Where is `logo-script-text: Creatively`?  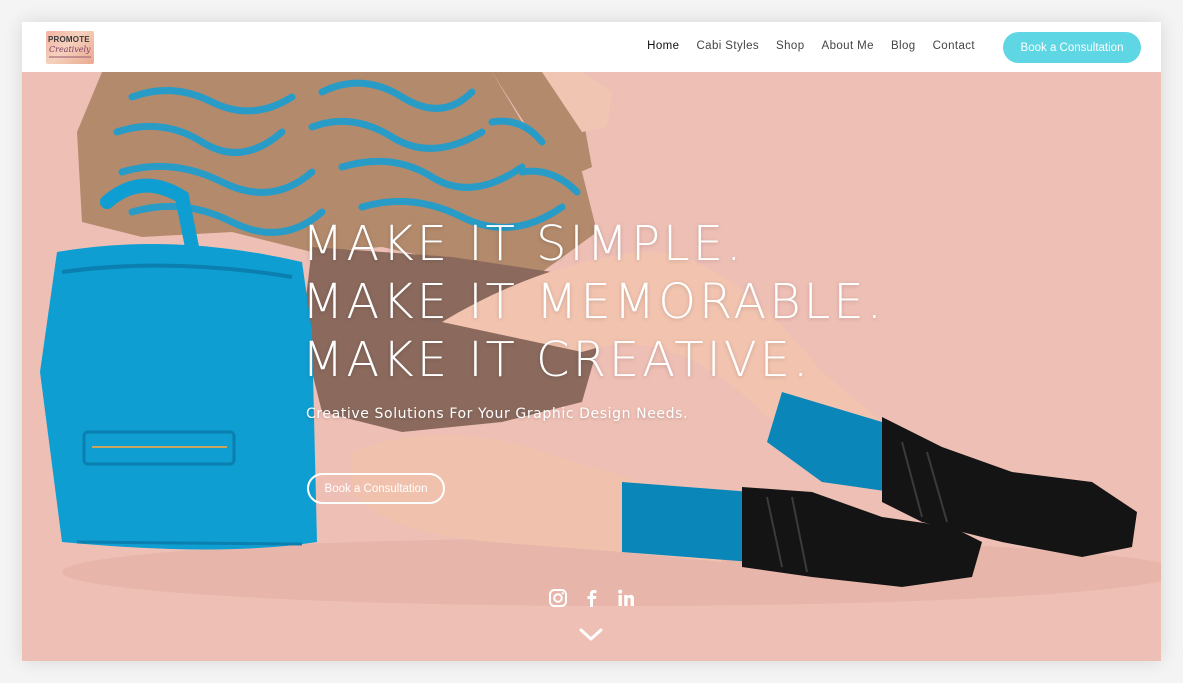
logo-script-text: Creatively is located at coordinates (70, 49).